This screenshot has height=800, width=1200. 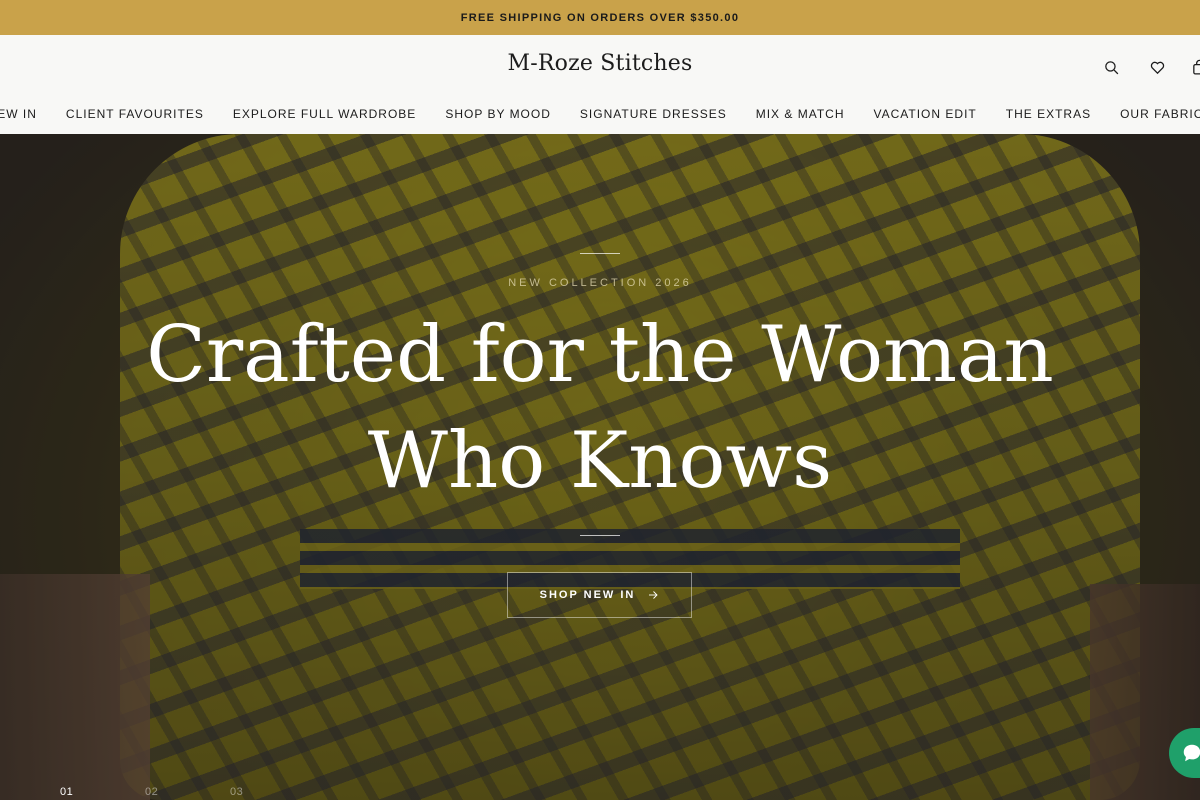 What do you see at coordinates (600, 63) in the screenshot?
I see `brand-logo: M-Roze Stitches` at bounding box center [600, 63].